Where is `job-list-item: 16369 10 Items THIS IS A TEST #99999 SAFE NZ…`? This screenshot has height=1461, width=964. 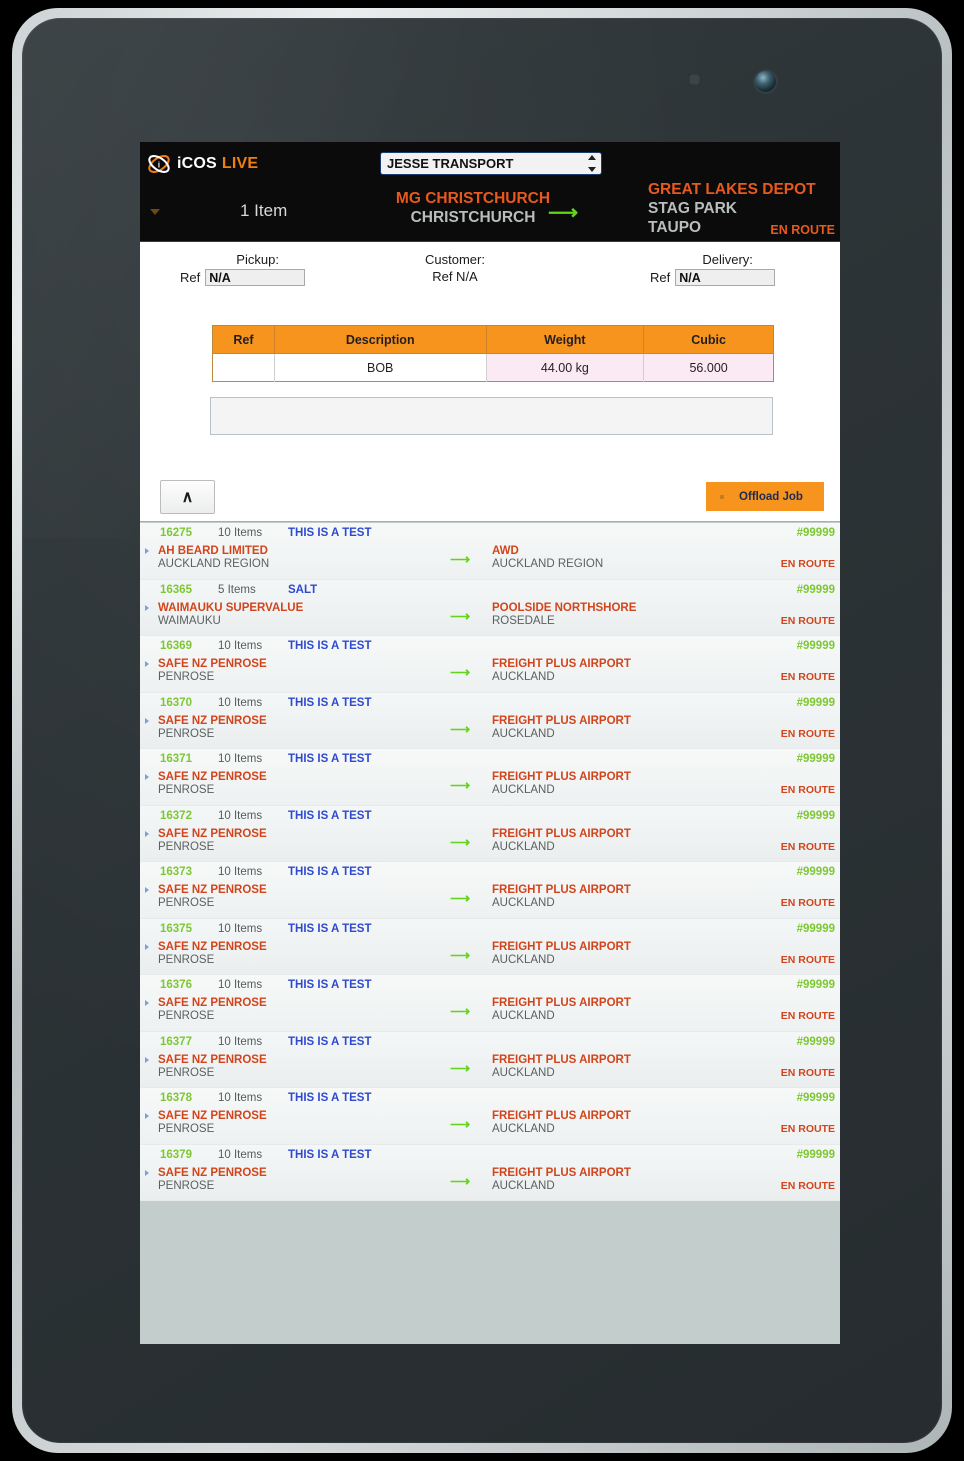 job-list-item: 16369 10 Items THIS IS A TEST #99999 SAFE NZ… is located at coordinates (490, 664).